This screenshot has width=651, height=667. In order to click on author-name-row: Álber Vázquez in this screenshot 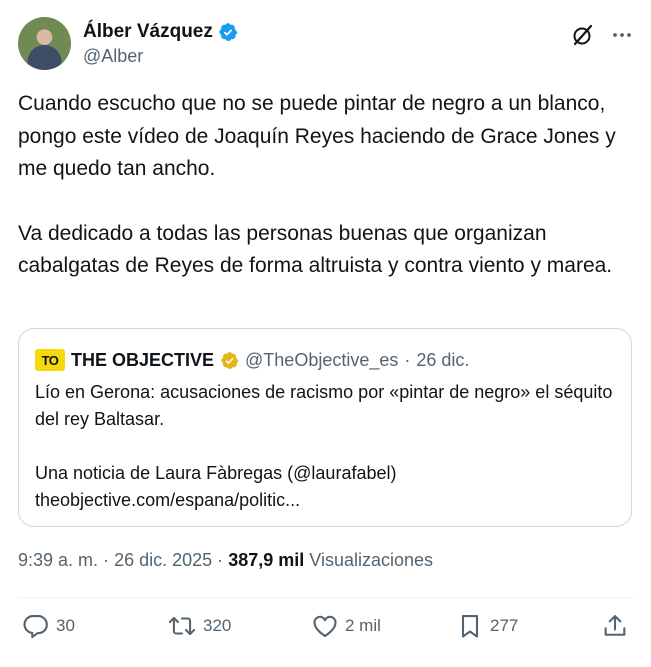, I will do `click(160, 32)`.